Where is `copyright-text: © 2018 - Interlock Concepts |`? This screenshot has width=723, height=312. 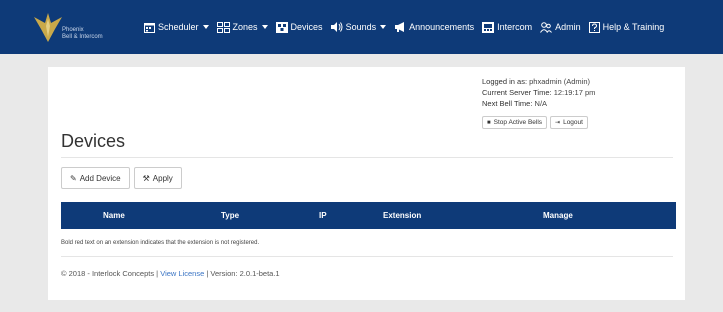 copyright-text: © 2018 - Interlock Concepts | is located at coordinates (110, 273).